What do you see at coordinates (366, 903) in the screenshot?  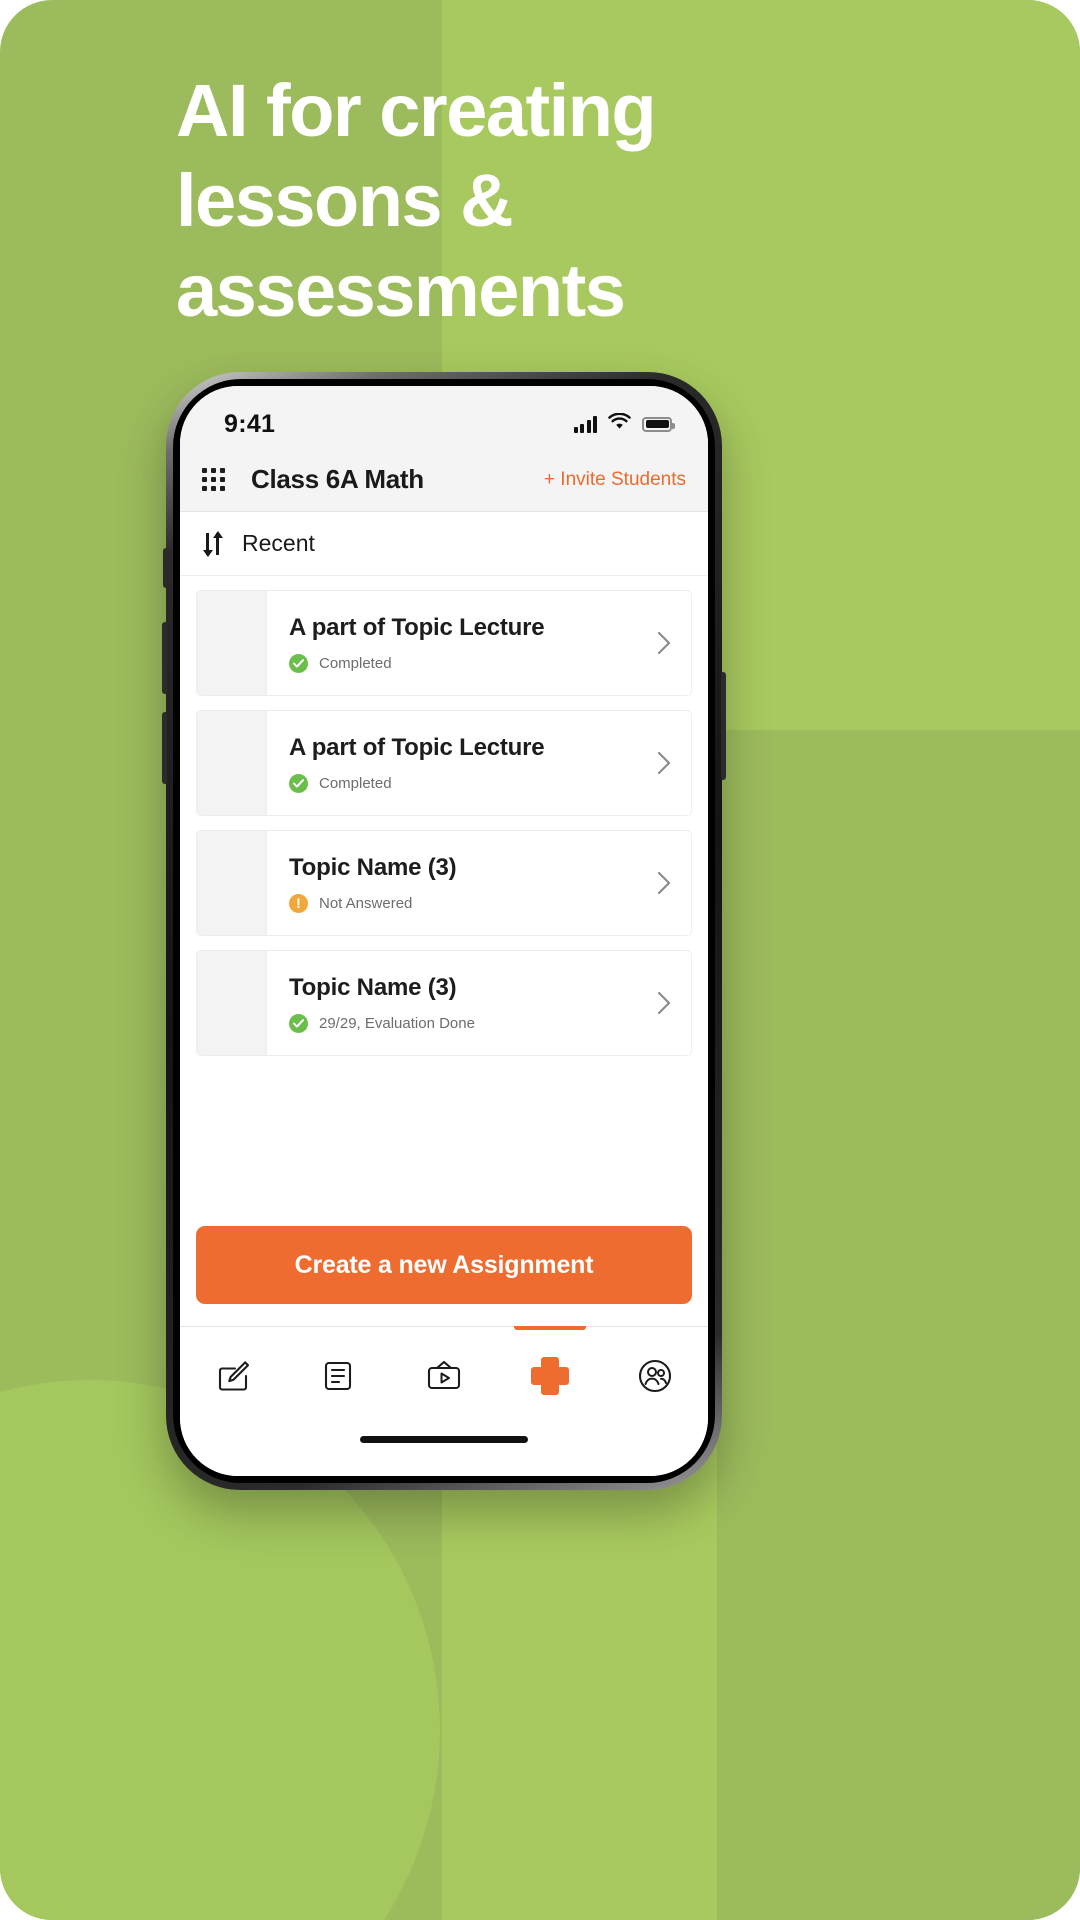 I see `list-item-status-text: Not Answered` at bounding box center [366, 903].